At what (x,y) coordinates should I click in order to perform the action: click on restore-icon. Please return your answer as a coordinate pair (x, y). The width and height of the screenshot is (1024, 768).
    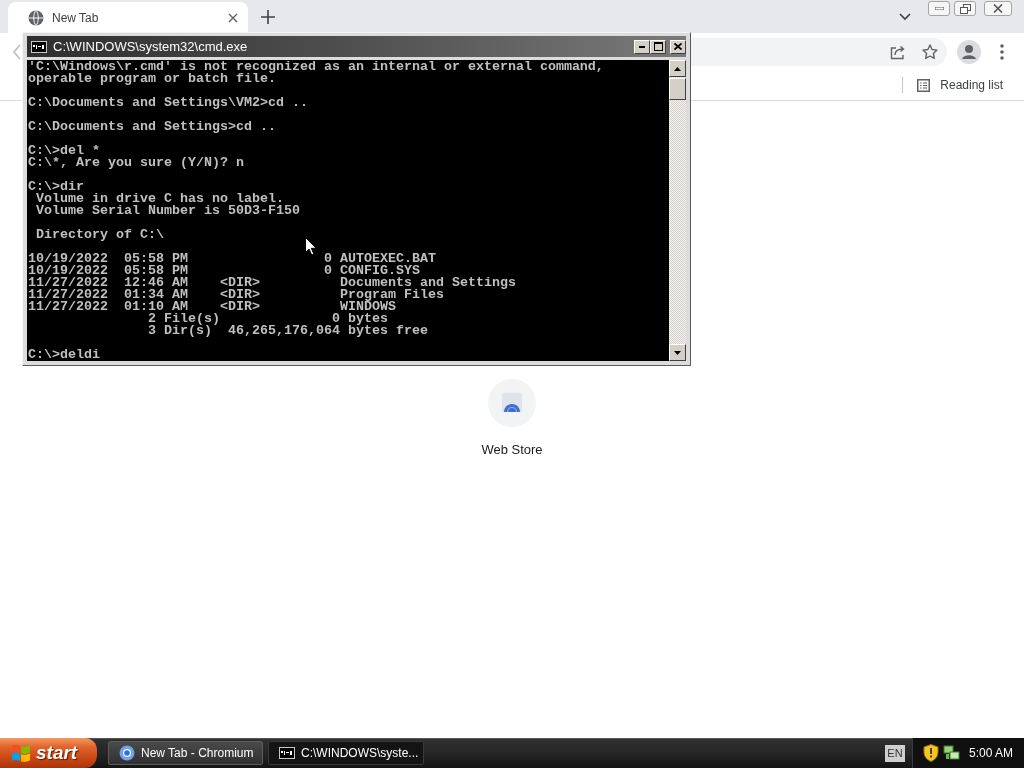
    Looking at the image, I should click on (965, 8).